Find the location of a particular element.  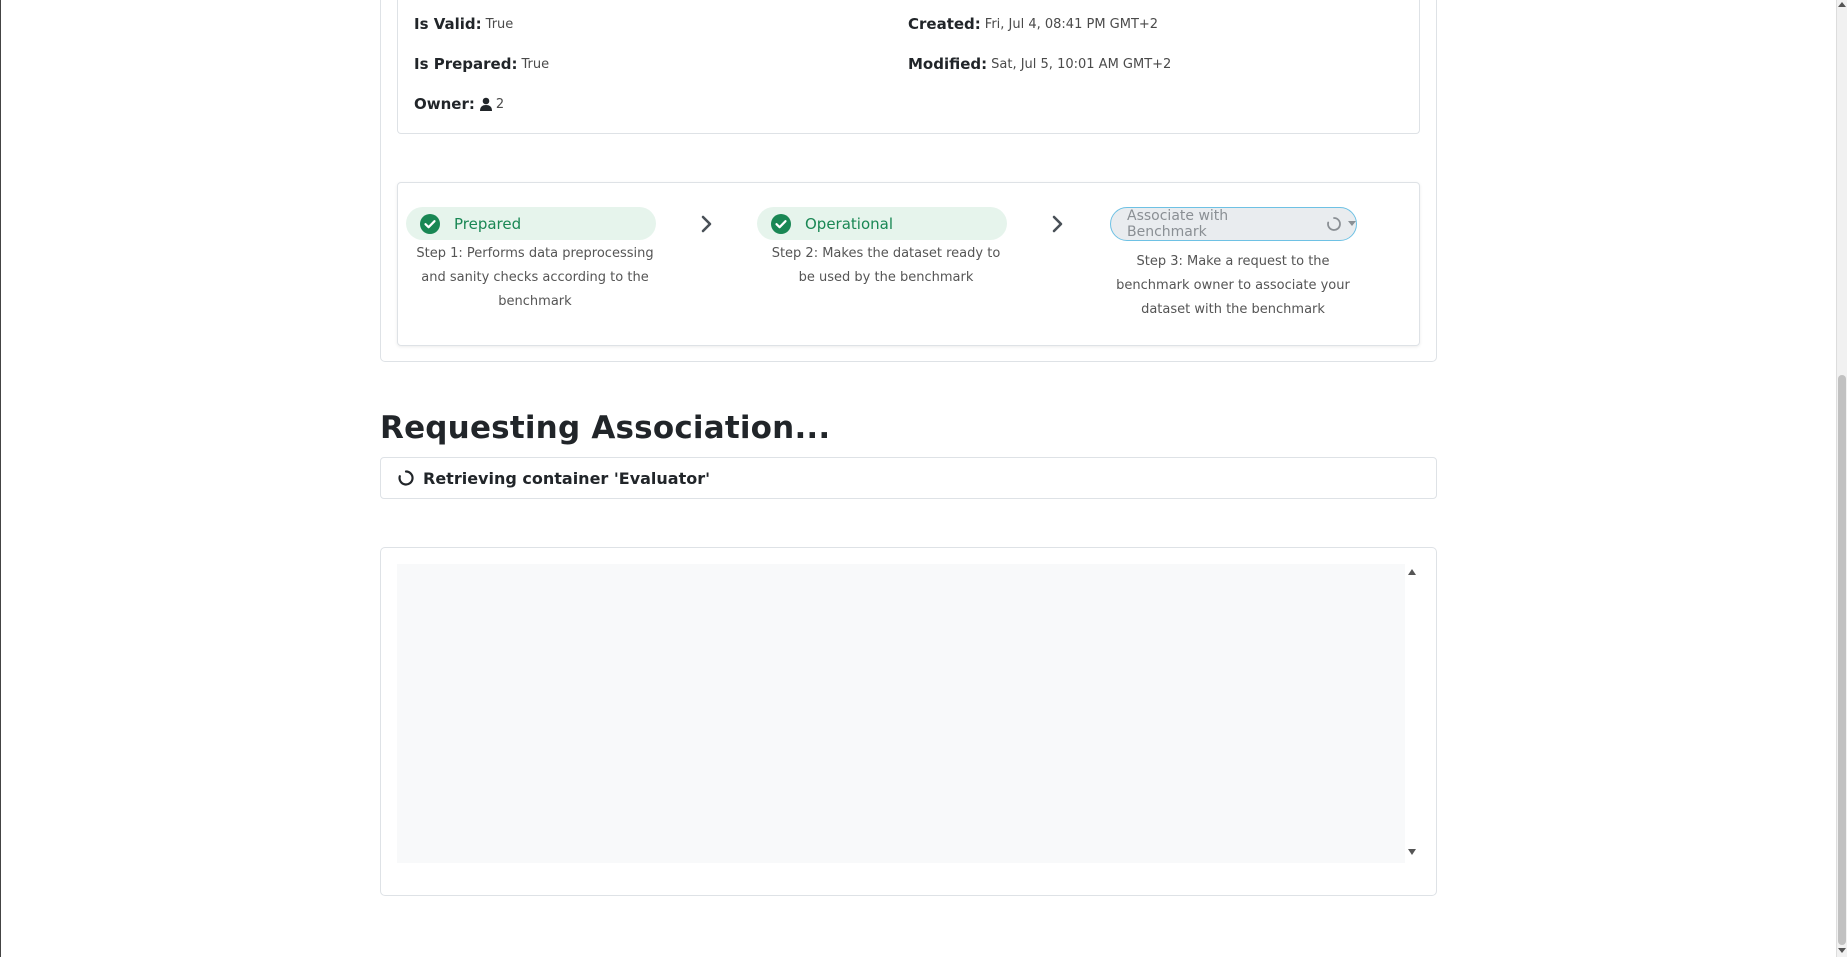

step-operational-label: Operational is located at coordinates (849, 223).